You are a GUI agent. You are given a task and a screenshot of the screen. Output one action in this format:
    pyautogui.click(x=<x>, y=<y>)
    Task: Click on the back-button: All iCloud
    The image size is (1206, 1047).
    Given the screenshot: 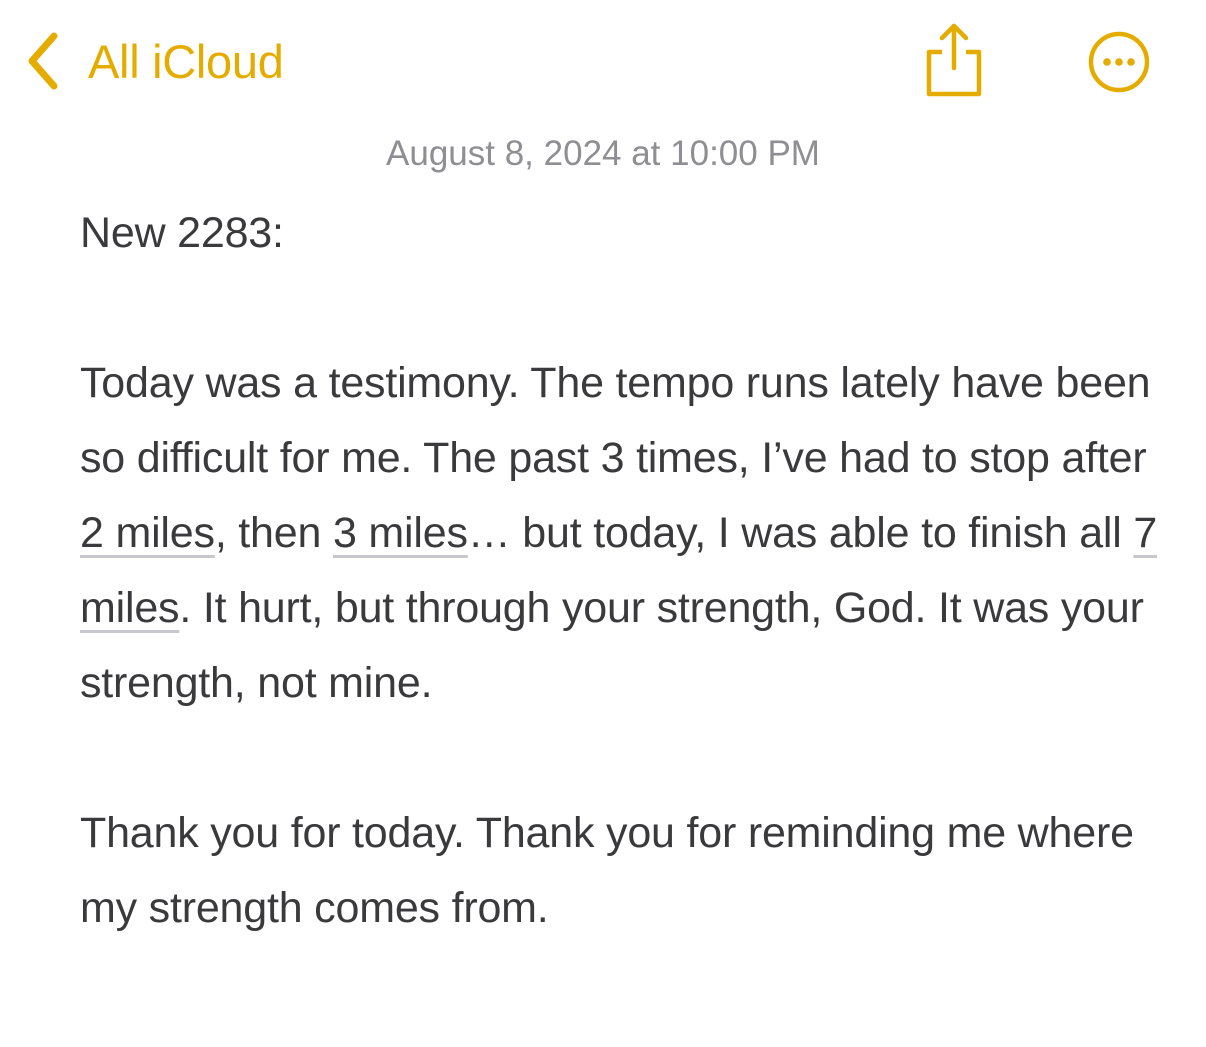 What is the action you would take?
    pyautogui.click(x=154, y=61)
    